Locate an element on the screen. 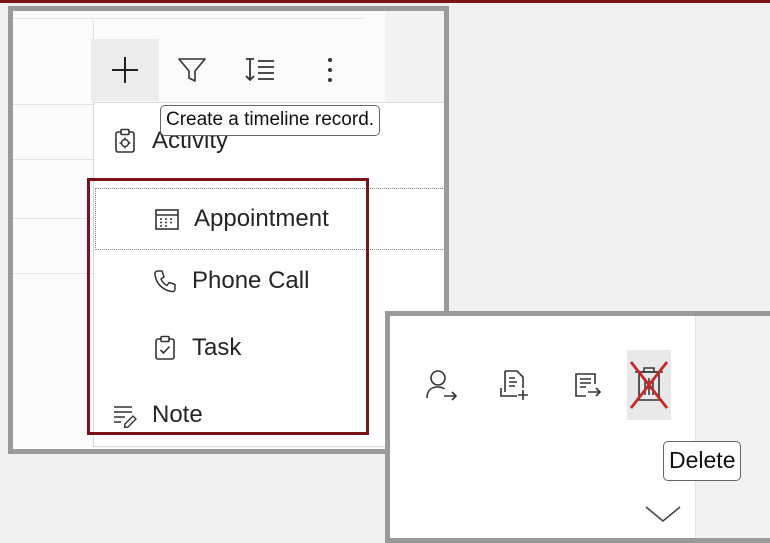  assign-icon is located at coordinates (442, 385).